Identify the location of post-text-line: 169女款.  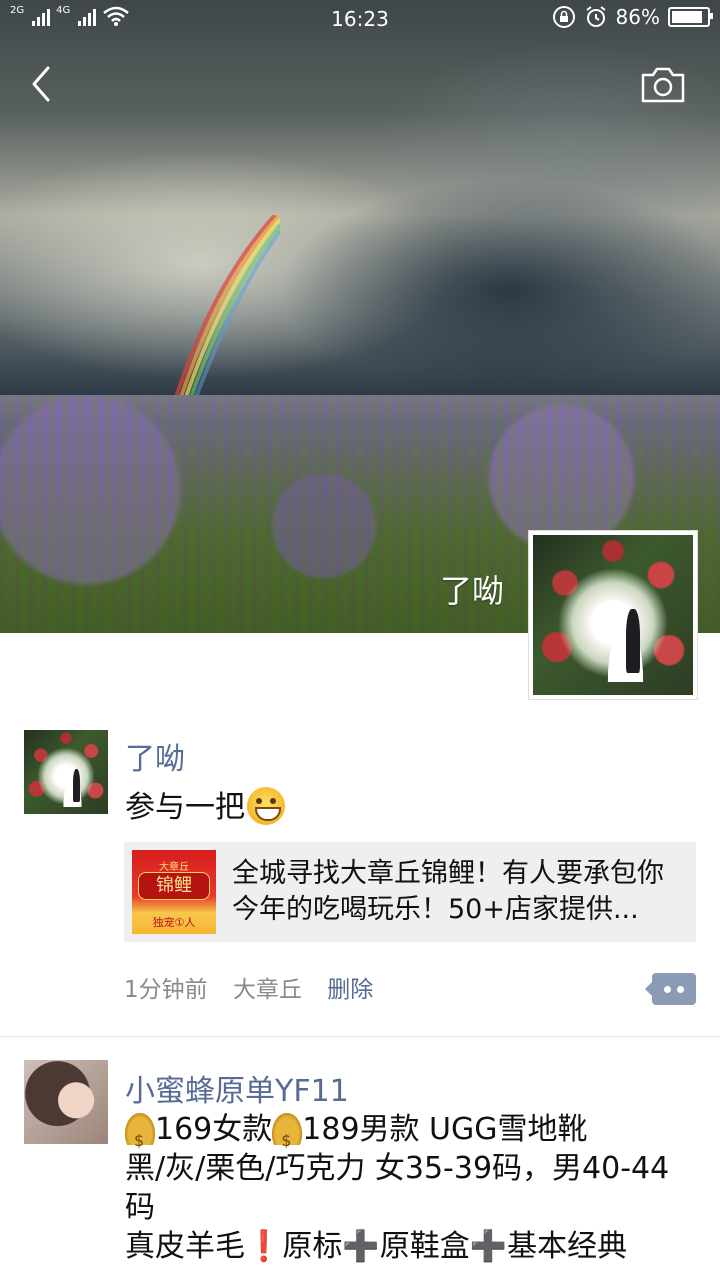
(214, 1129).